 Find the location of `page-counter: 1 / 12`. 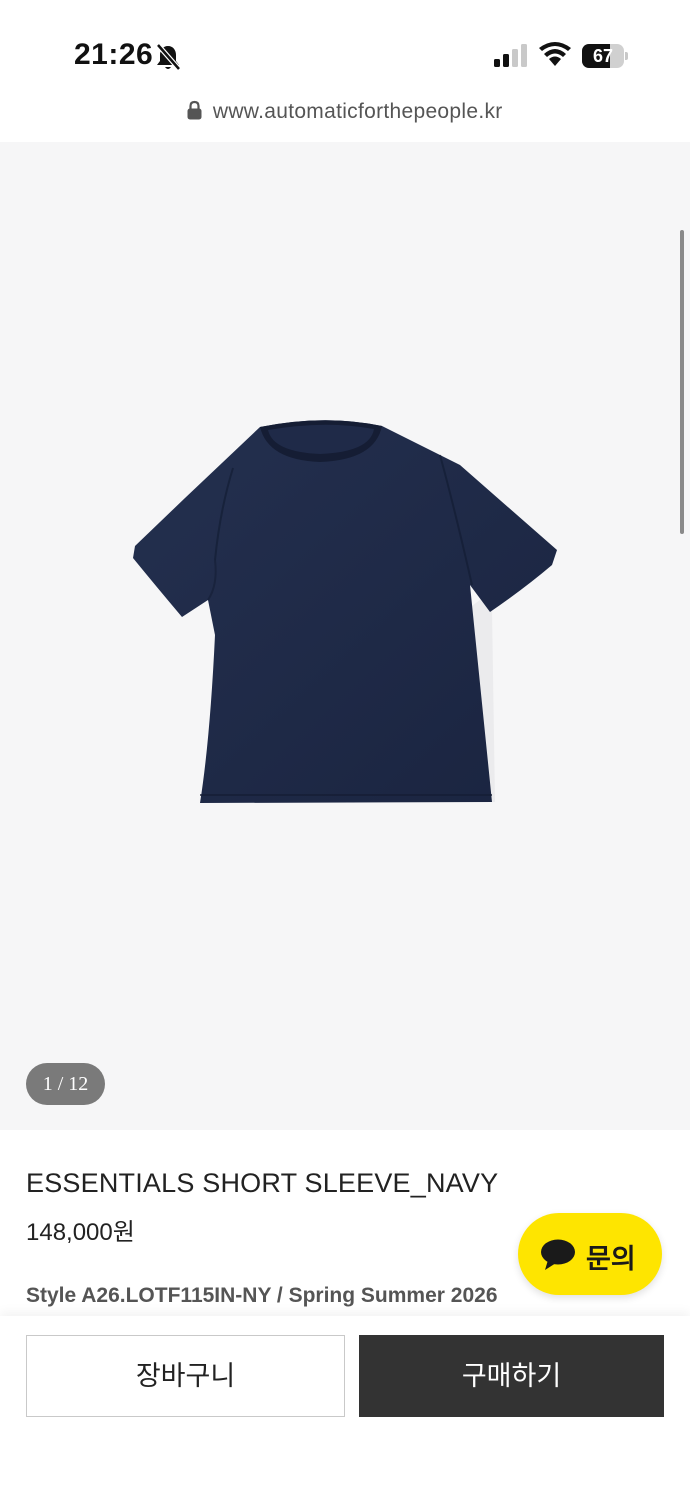

page-counter: 1 / 12 is located at coordinates (65, 1084).